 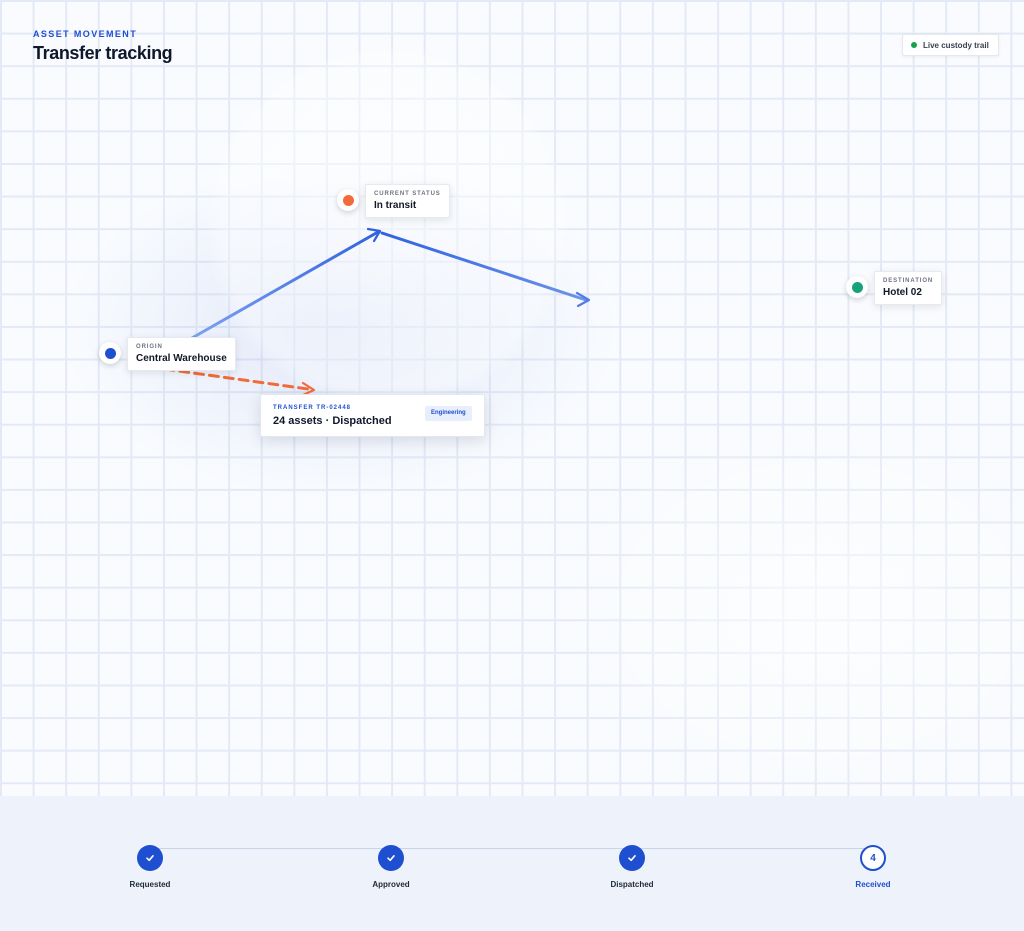 I want to click on destination-label: DESTINATION, so click(x=908, y=281).